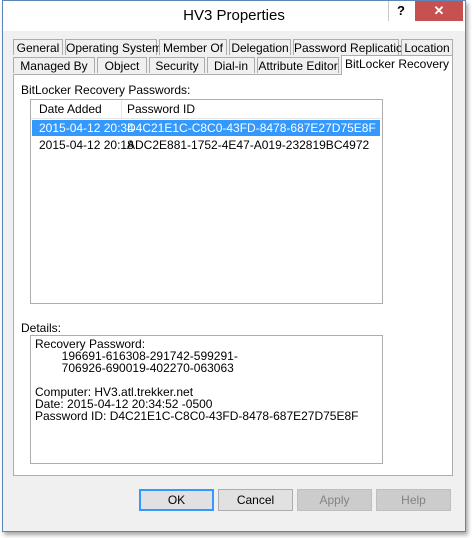 Image resolution: width=474 pixels, height=538 pixels. What do you see at coordinates (255, 500) in the screenshot?
I see `cancel-button: Cancel` at bounding box center [255, 500].